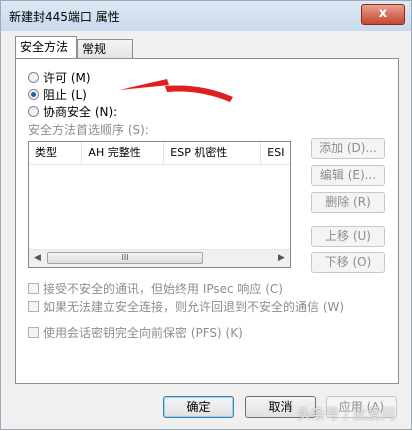  I want to click on checkbox-accept-unsecured: 接受不安全的通讯，但始终用 IPsec 响应 (C), so click(155, 288).